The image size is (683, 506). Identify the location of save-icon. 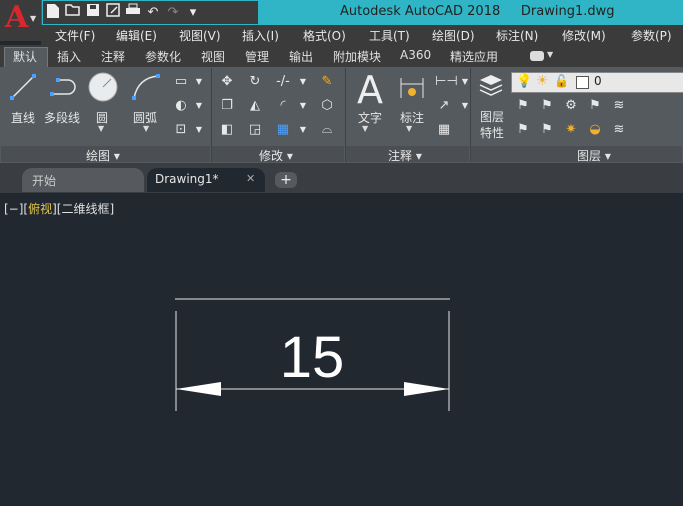
(93, 13).